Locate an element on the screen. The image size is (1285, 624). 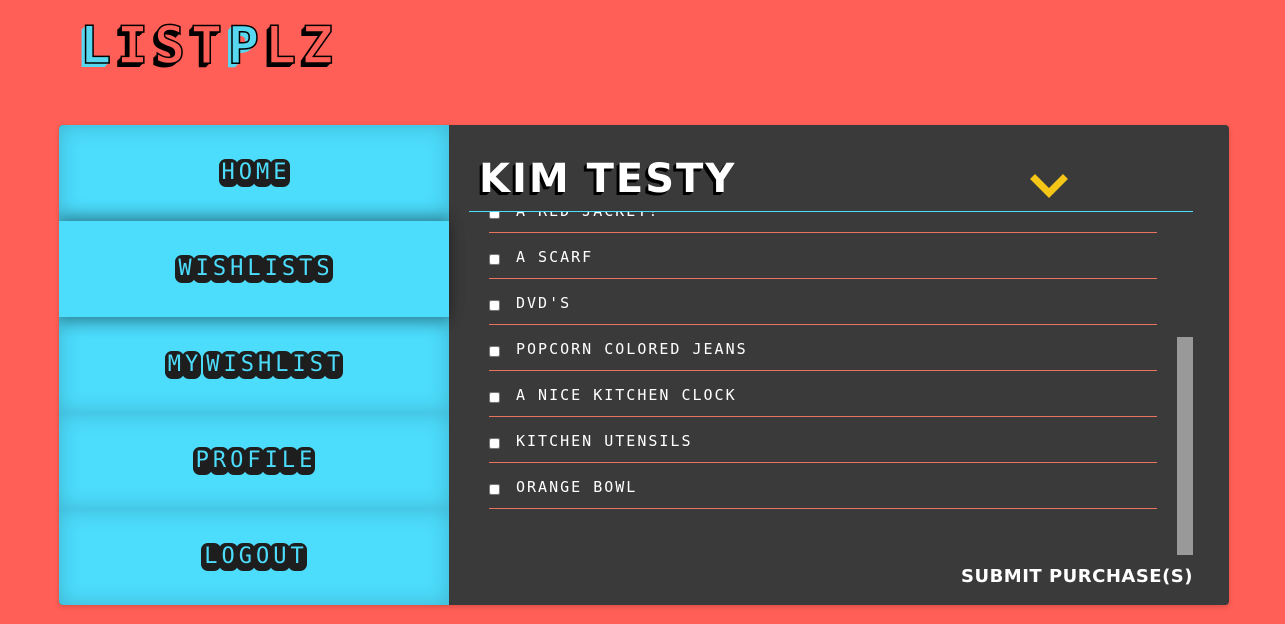
sidebar-item-logout: Logout is located at coordinates (254, 557).